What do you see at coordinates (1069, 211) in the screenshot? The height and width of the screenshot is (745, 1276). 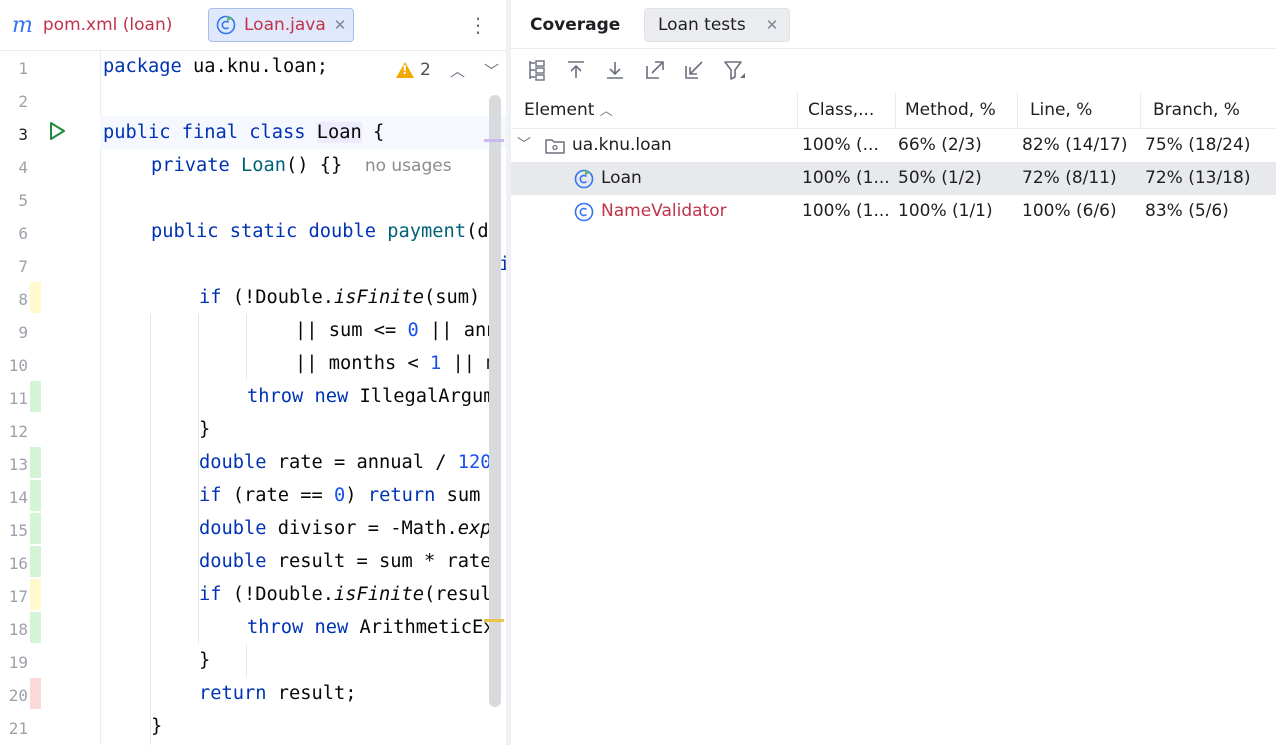 I see `line-coverage: 100% (6/6)` at bounding box center [1069, 211].